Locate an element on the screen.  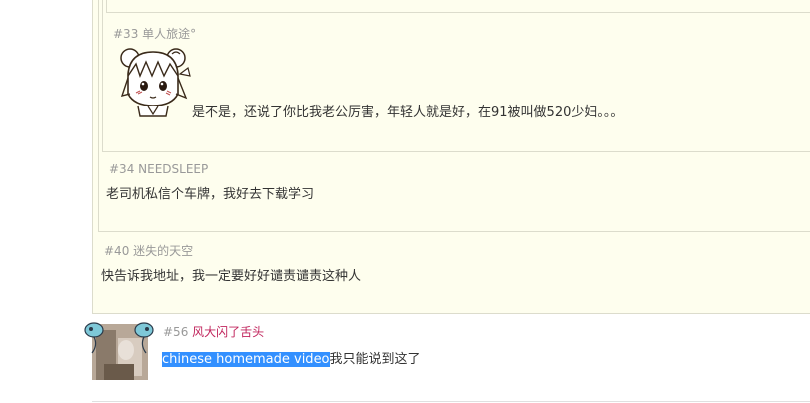
username-link: 风大闪了舌头 is located at coordinates (228, 332).